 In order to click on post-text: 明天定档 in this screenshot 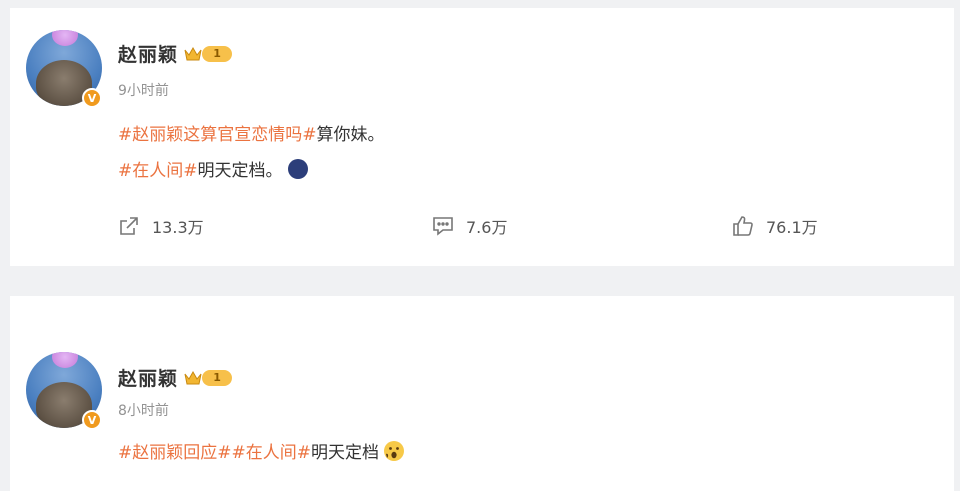, I will do `click(344, 453)`.